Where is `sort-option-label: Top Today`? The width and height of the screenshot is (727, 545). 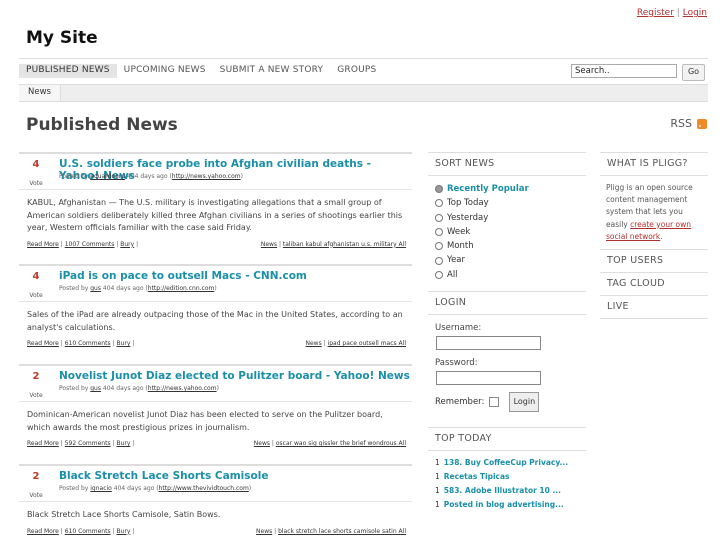 sort-option-label: Top Today is located at coordinates (468, 203).